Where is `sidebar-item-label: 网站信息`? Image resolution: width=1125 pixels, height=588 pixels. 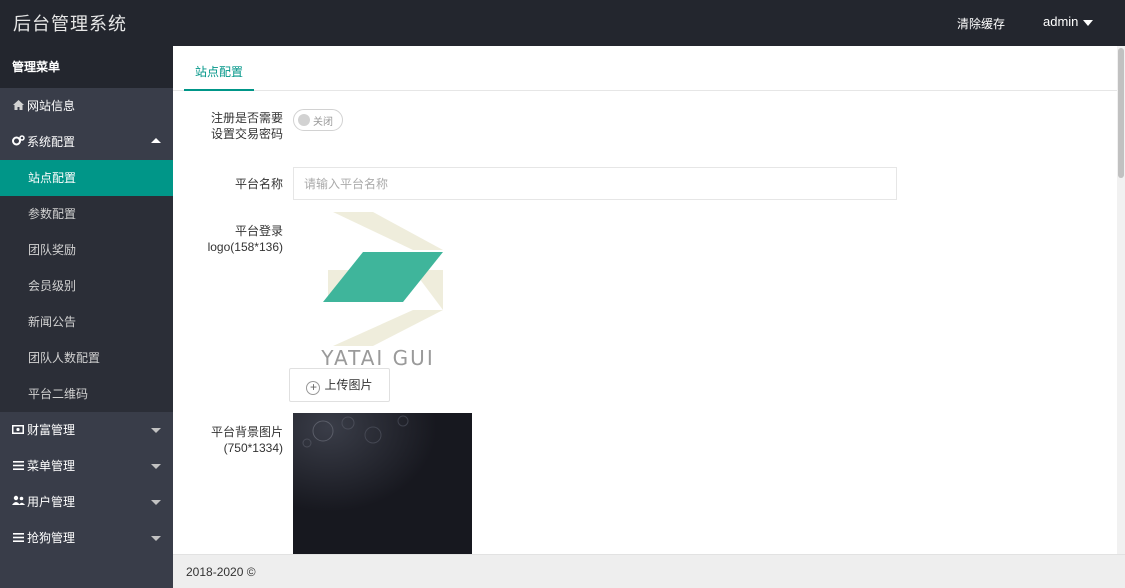 sidebar-item-label: 网站信息 is located at coordinates (51, 106).